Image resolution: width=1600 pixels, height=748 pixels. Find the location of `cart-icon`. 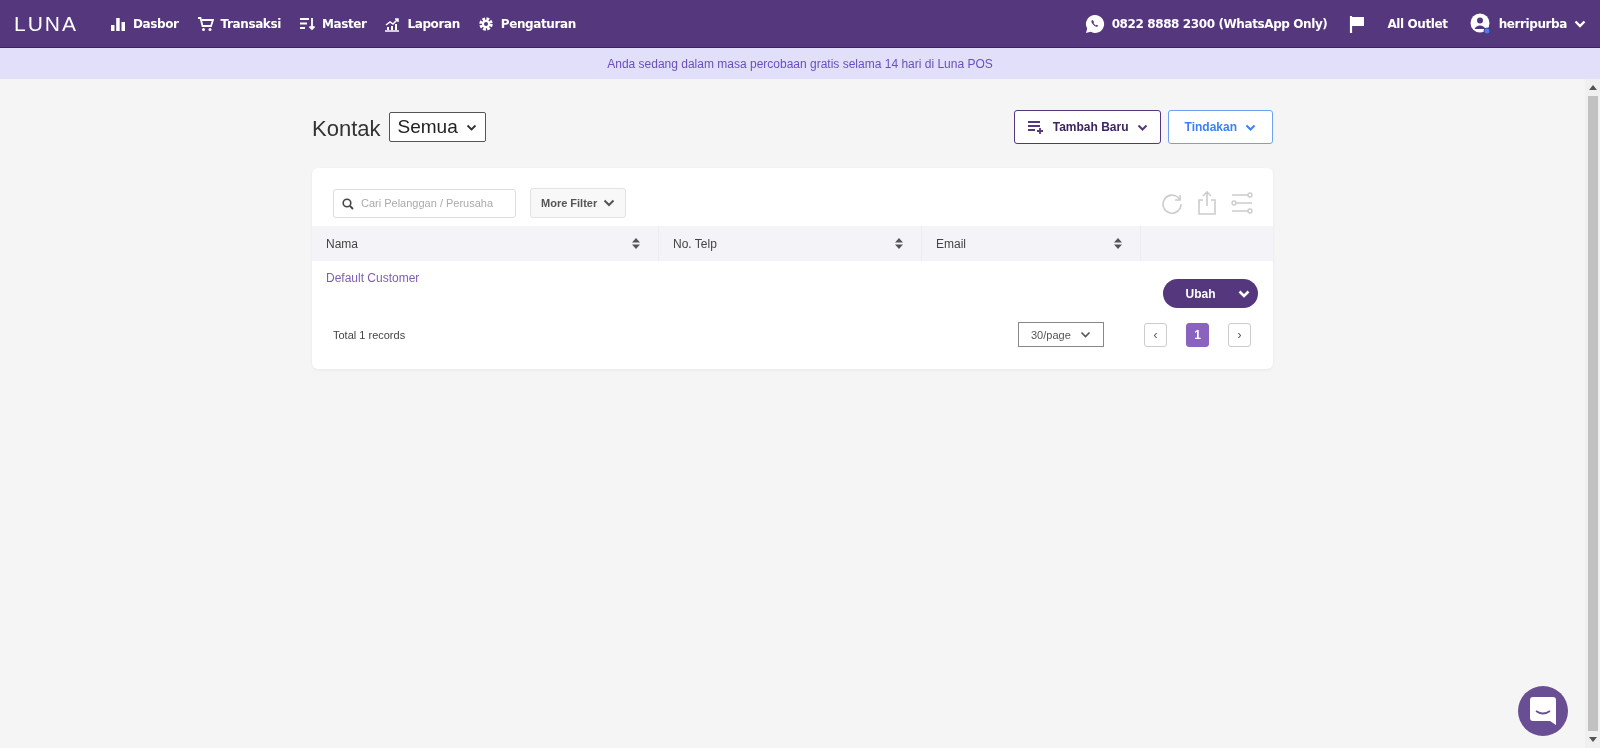

cart-icon is located at coordinates (205, 23).